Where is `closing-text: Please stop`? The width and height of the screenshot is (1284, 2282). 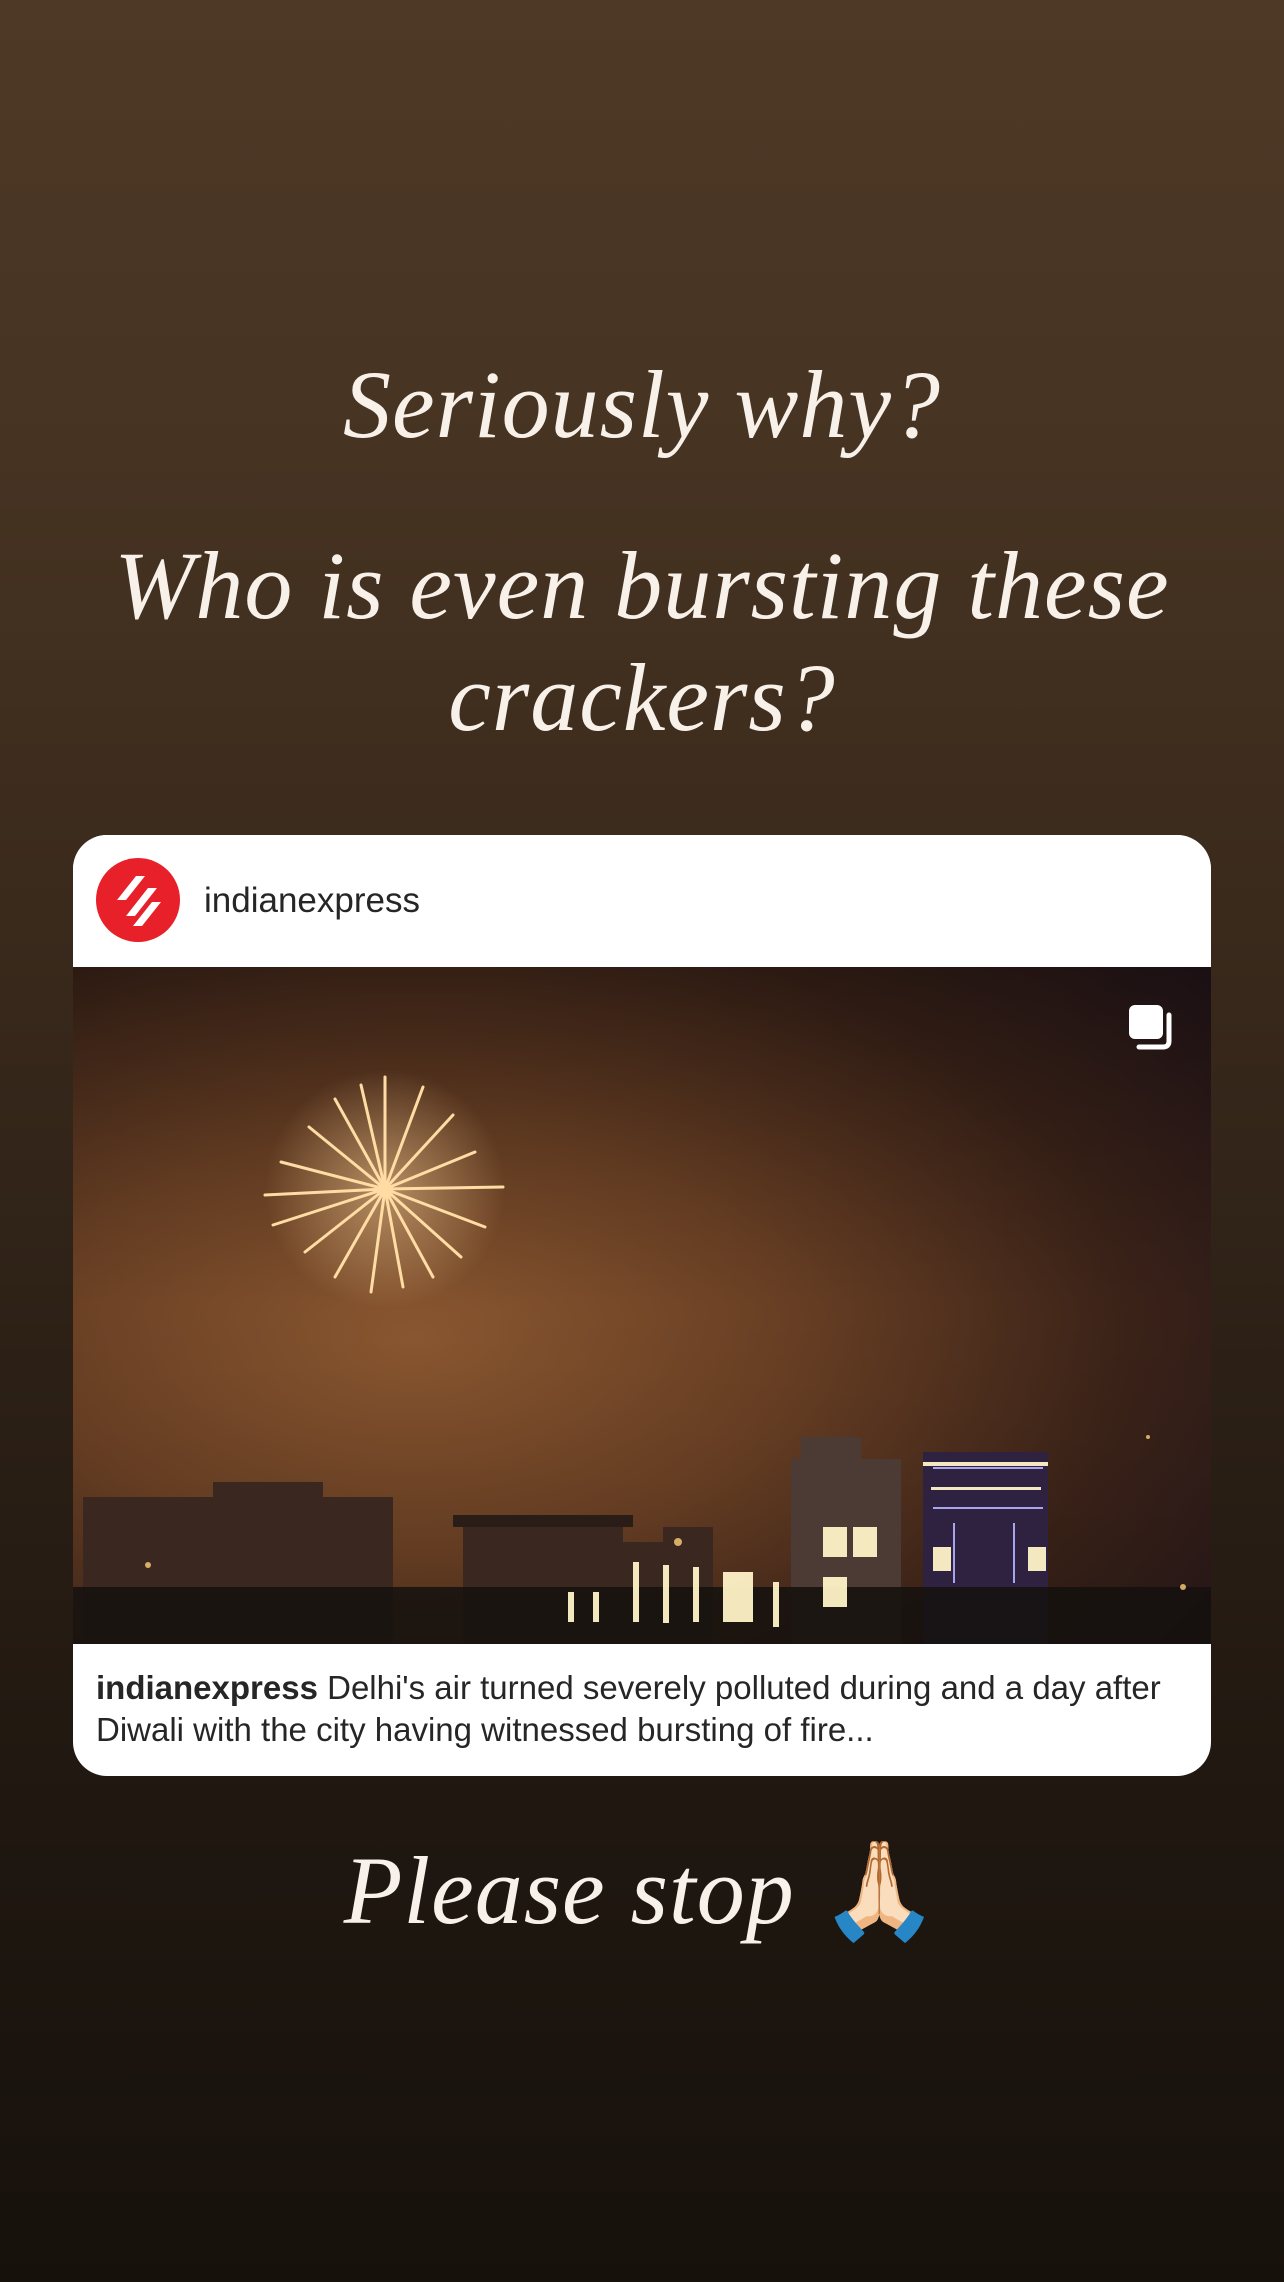 closing-text: Please stop is located at coordinates (569, 1890).